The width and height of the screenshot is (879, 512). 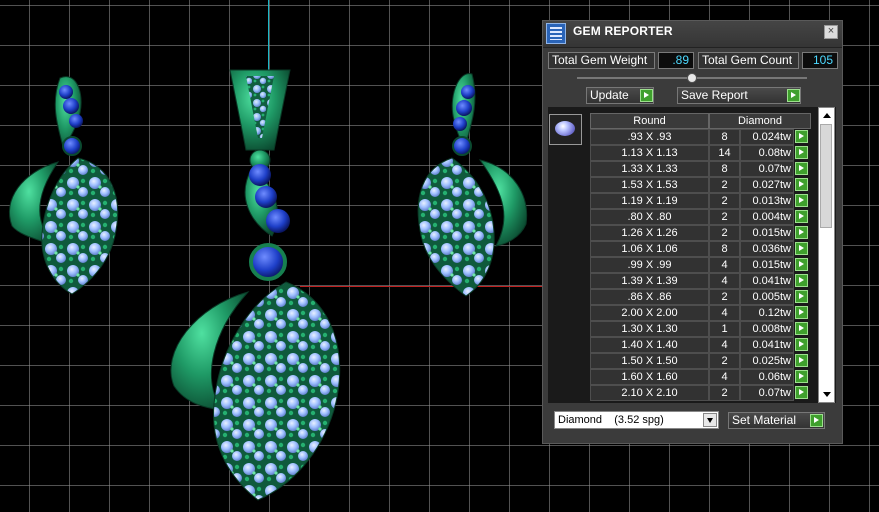 I want to click on gem-weight-cell: 0.015tw, so click(x=767, y=233).